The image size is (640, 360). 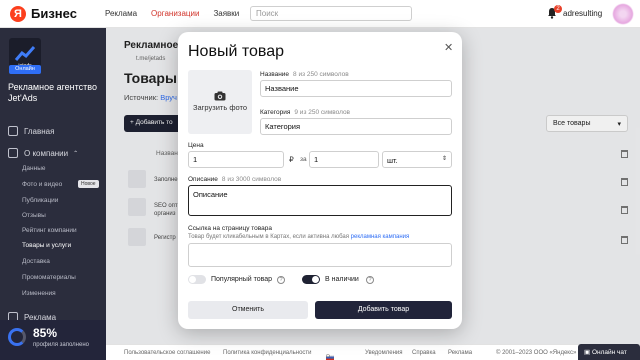 What do you see at coordinates (424, 353) in the screenshot?
I see `footer-link-help: Справка` at bounding box center [424, 353].